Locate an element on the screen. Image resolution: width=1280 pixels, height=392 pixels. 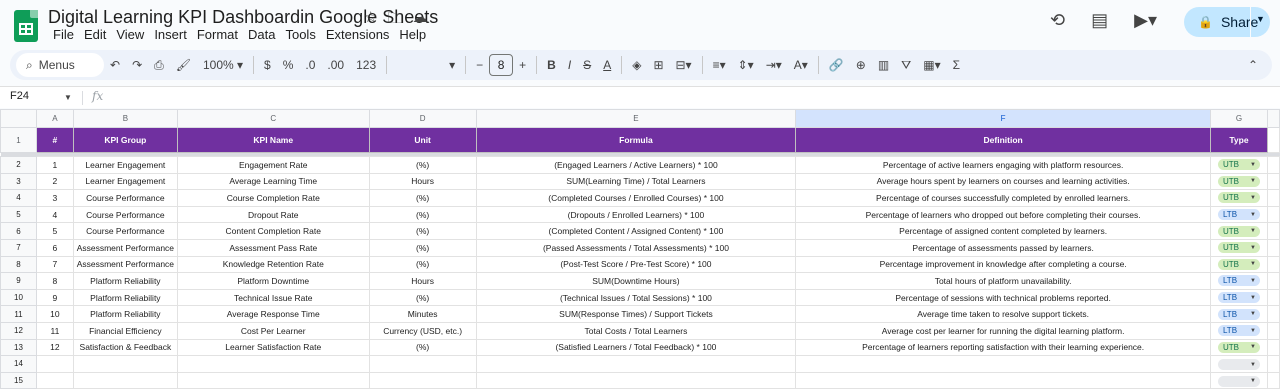
menu-data: Data is located at coordinates (261, 34).